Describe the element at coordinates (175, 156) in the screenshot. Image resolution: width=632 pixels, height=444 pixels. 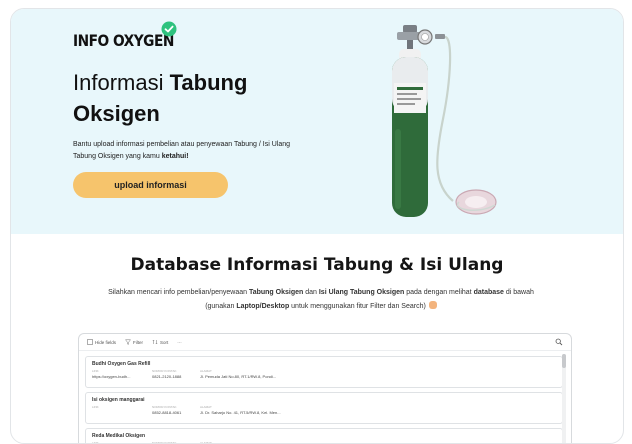
I see `desc-bold: ketahui!` at that location.